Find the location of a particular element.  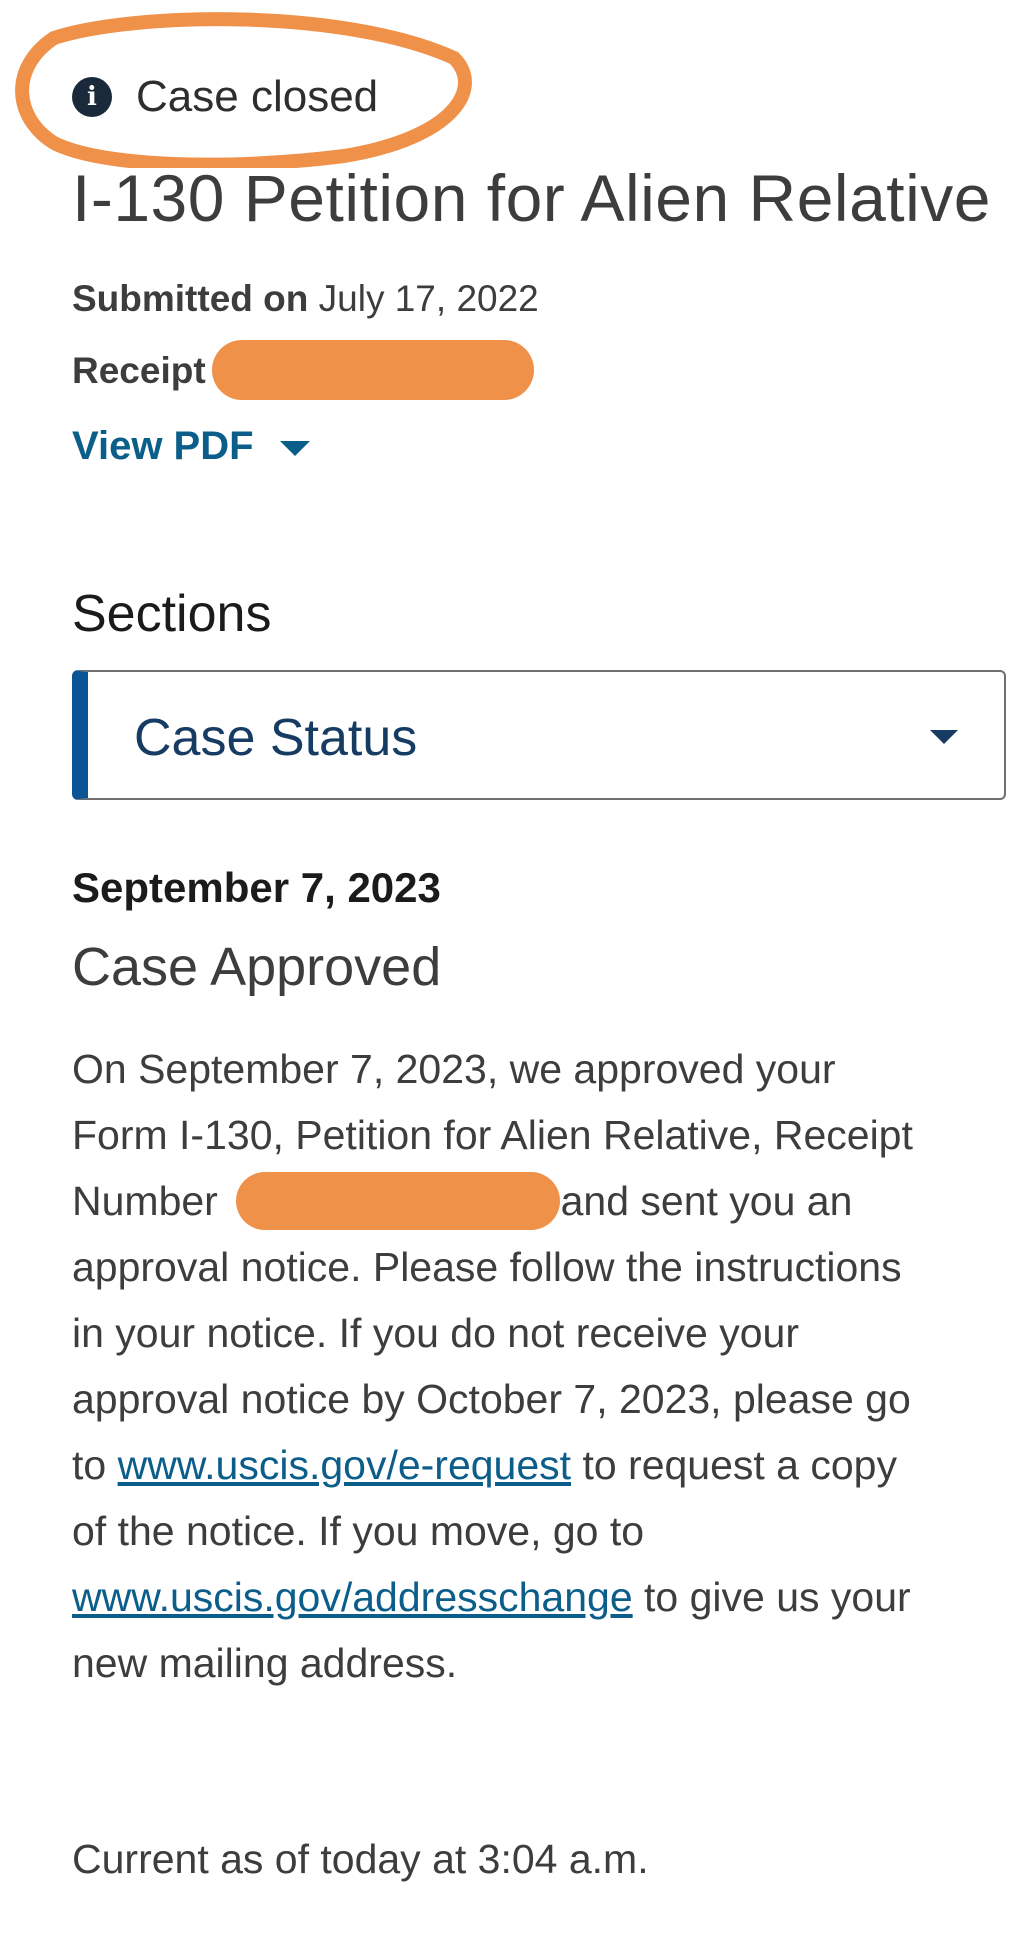

sections-heading: Sections is located at coordinates (172, 614).